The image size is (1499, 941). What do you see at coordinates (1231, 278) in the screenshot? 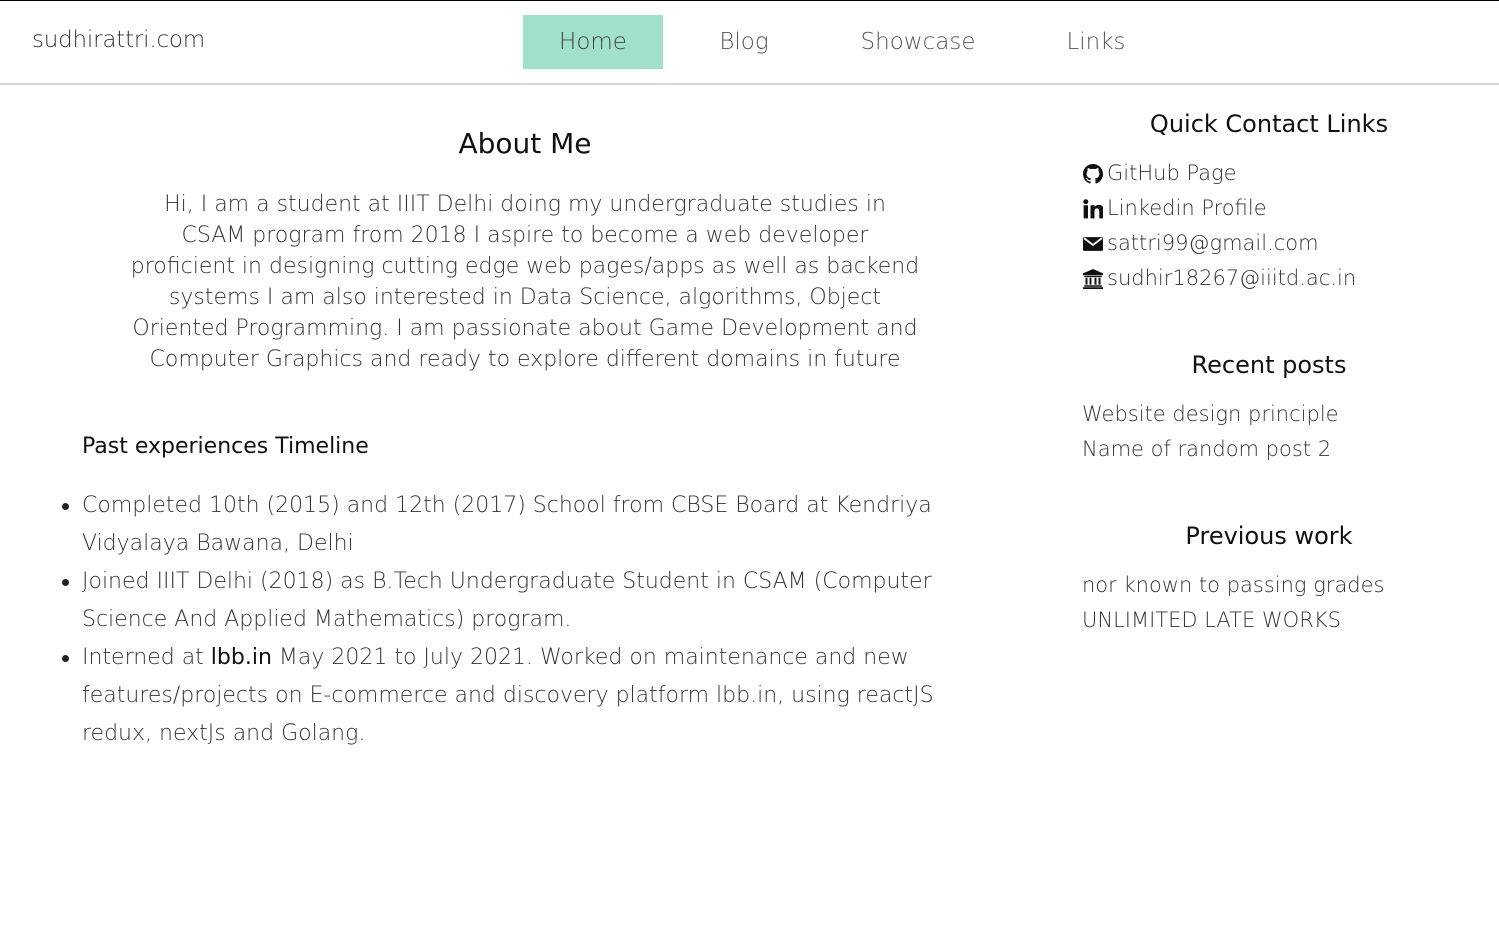
I see `university-email-link: sudhir18267@iiitd.ac.in` at bounding box center [1231, 278].